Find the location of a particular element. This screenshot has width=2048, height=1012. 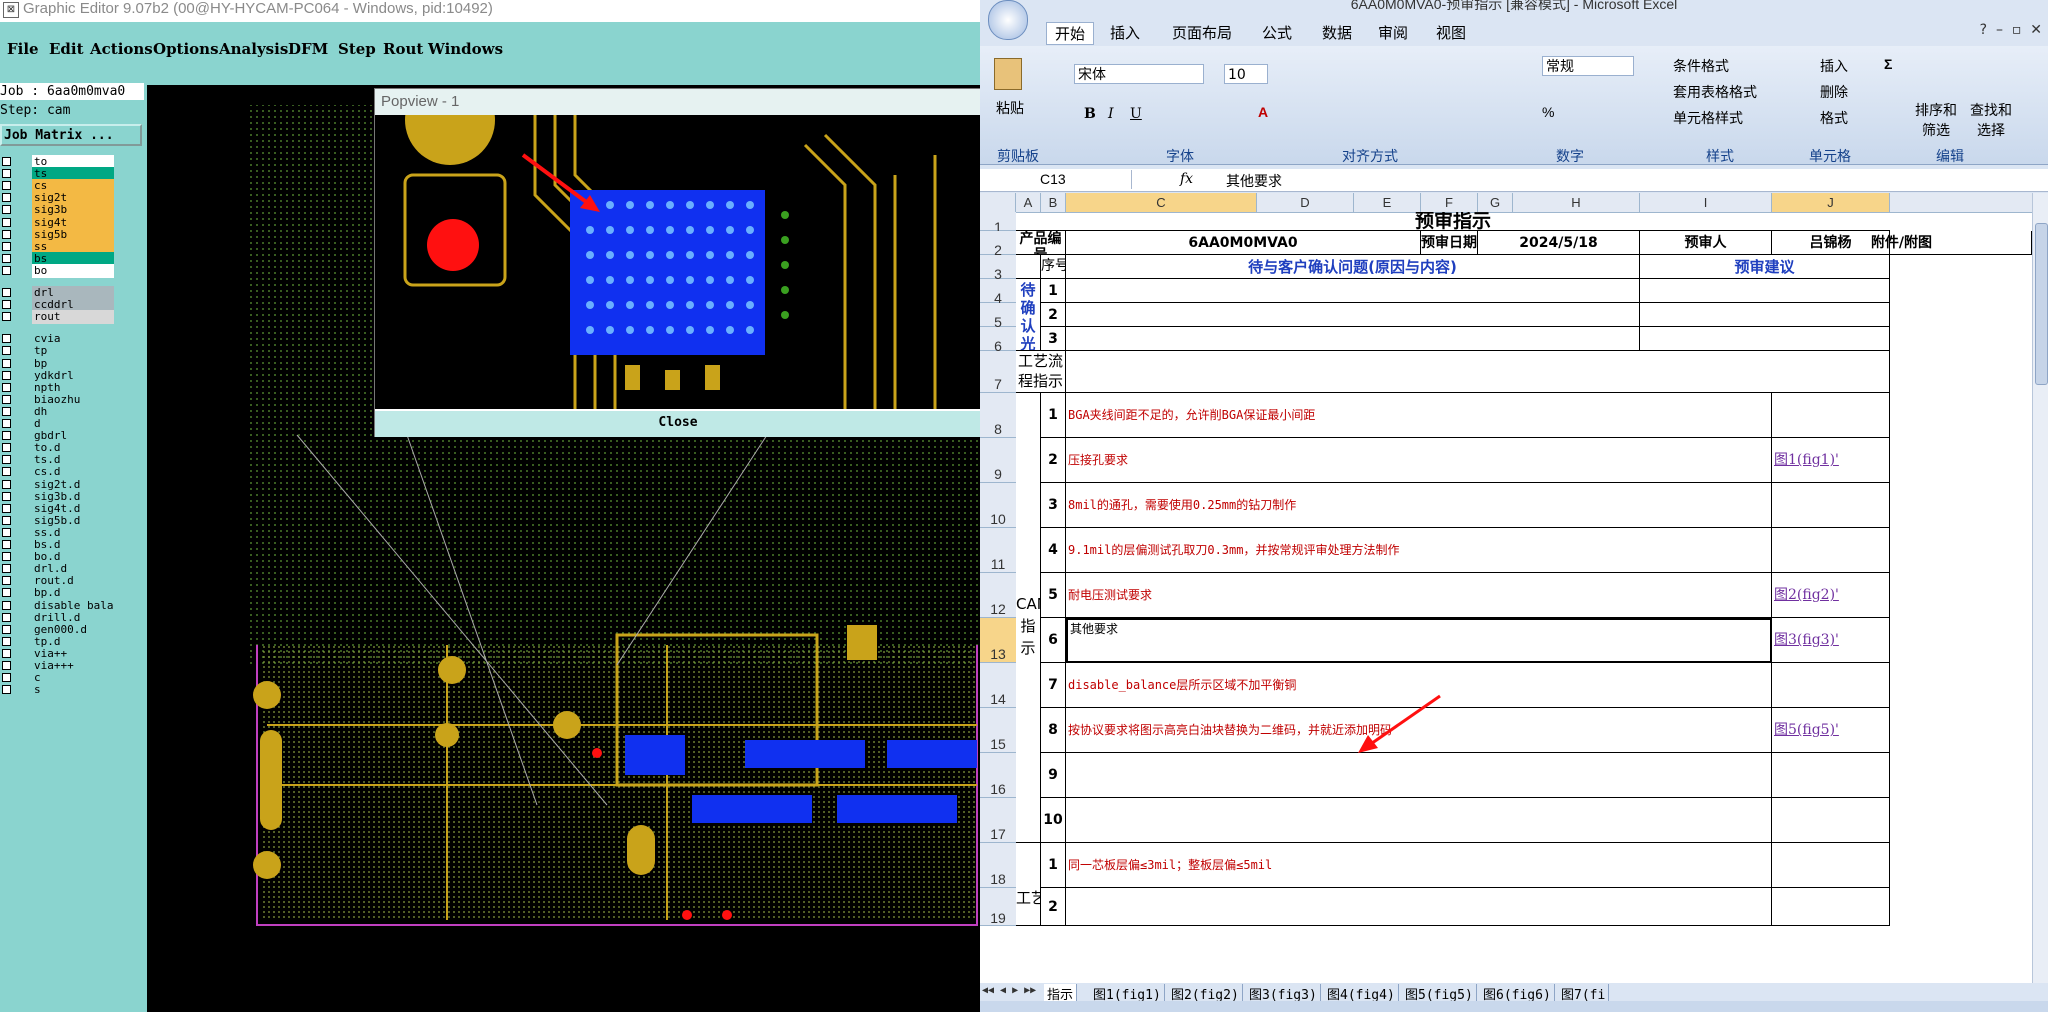

menu-edit: Edit is located at coordinates (66, 49).